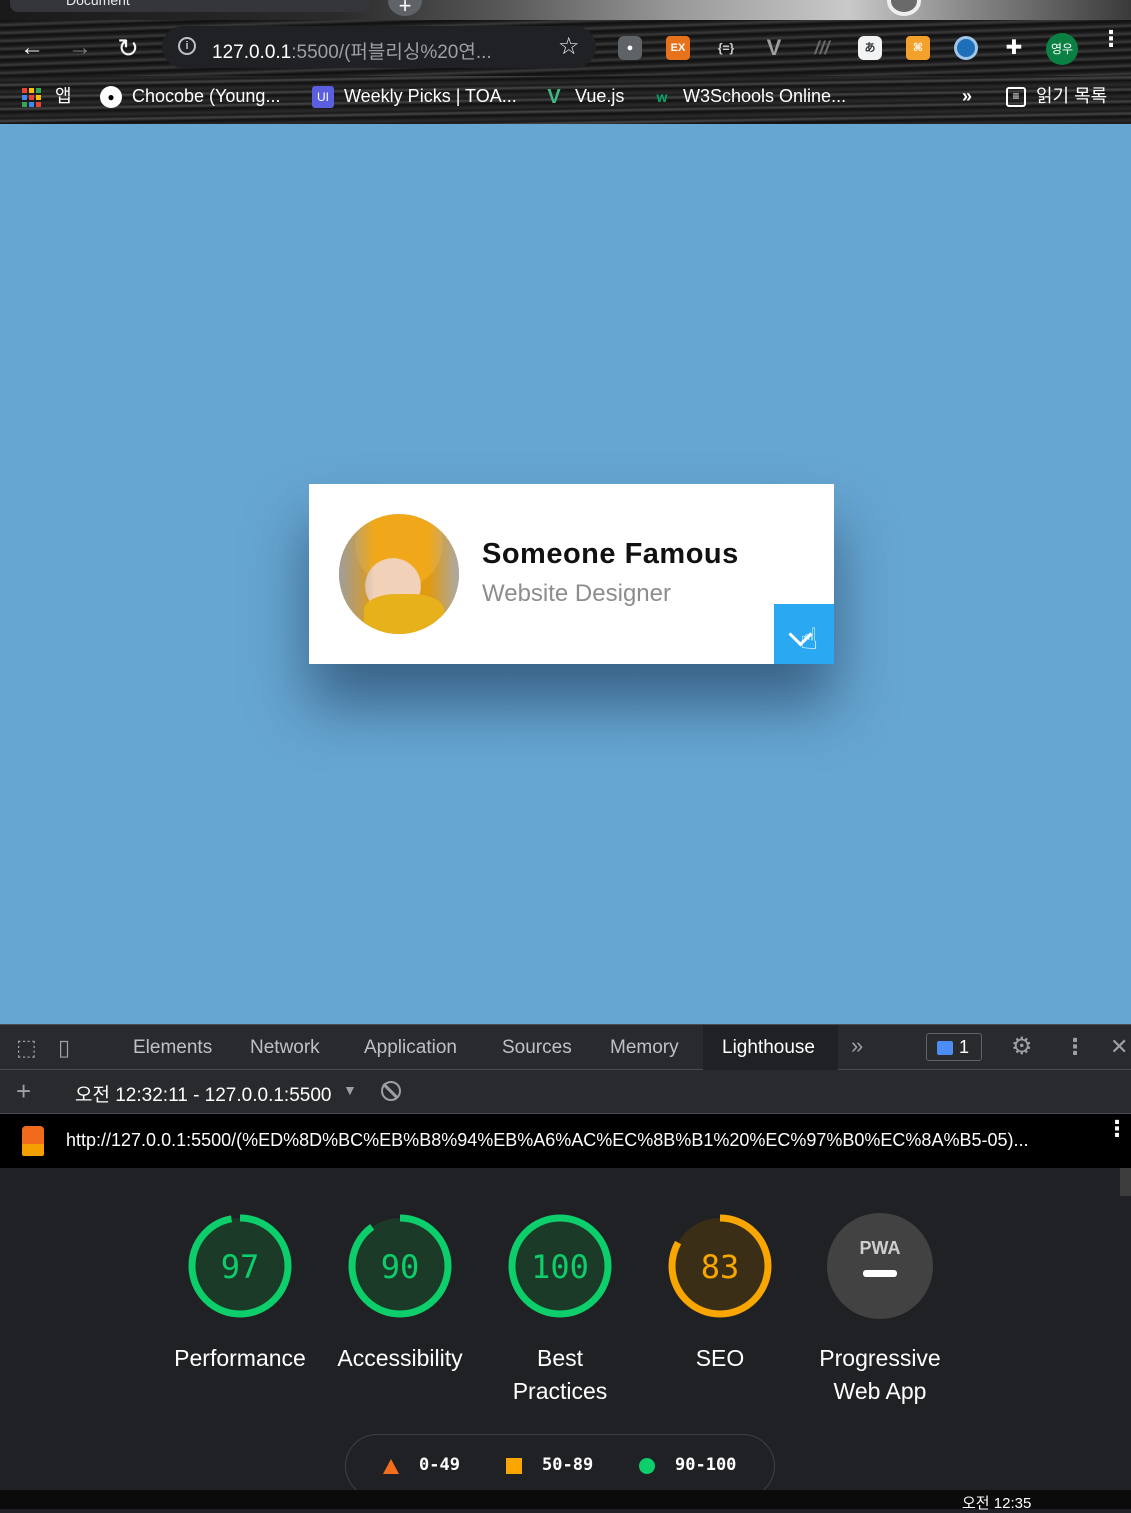  I want to click on profile-card: Someone Famous Website Designer ☝, so click(571, 574).